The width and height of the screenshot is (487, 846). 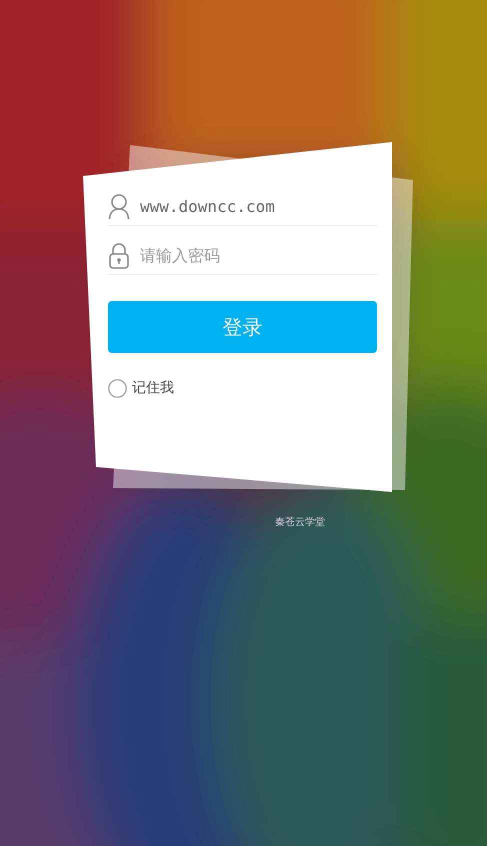 I want to click on user-icon, so click(x=119, y=207).